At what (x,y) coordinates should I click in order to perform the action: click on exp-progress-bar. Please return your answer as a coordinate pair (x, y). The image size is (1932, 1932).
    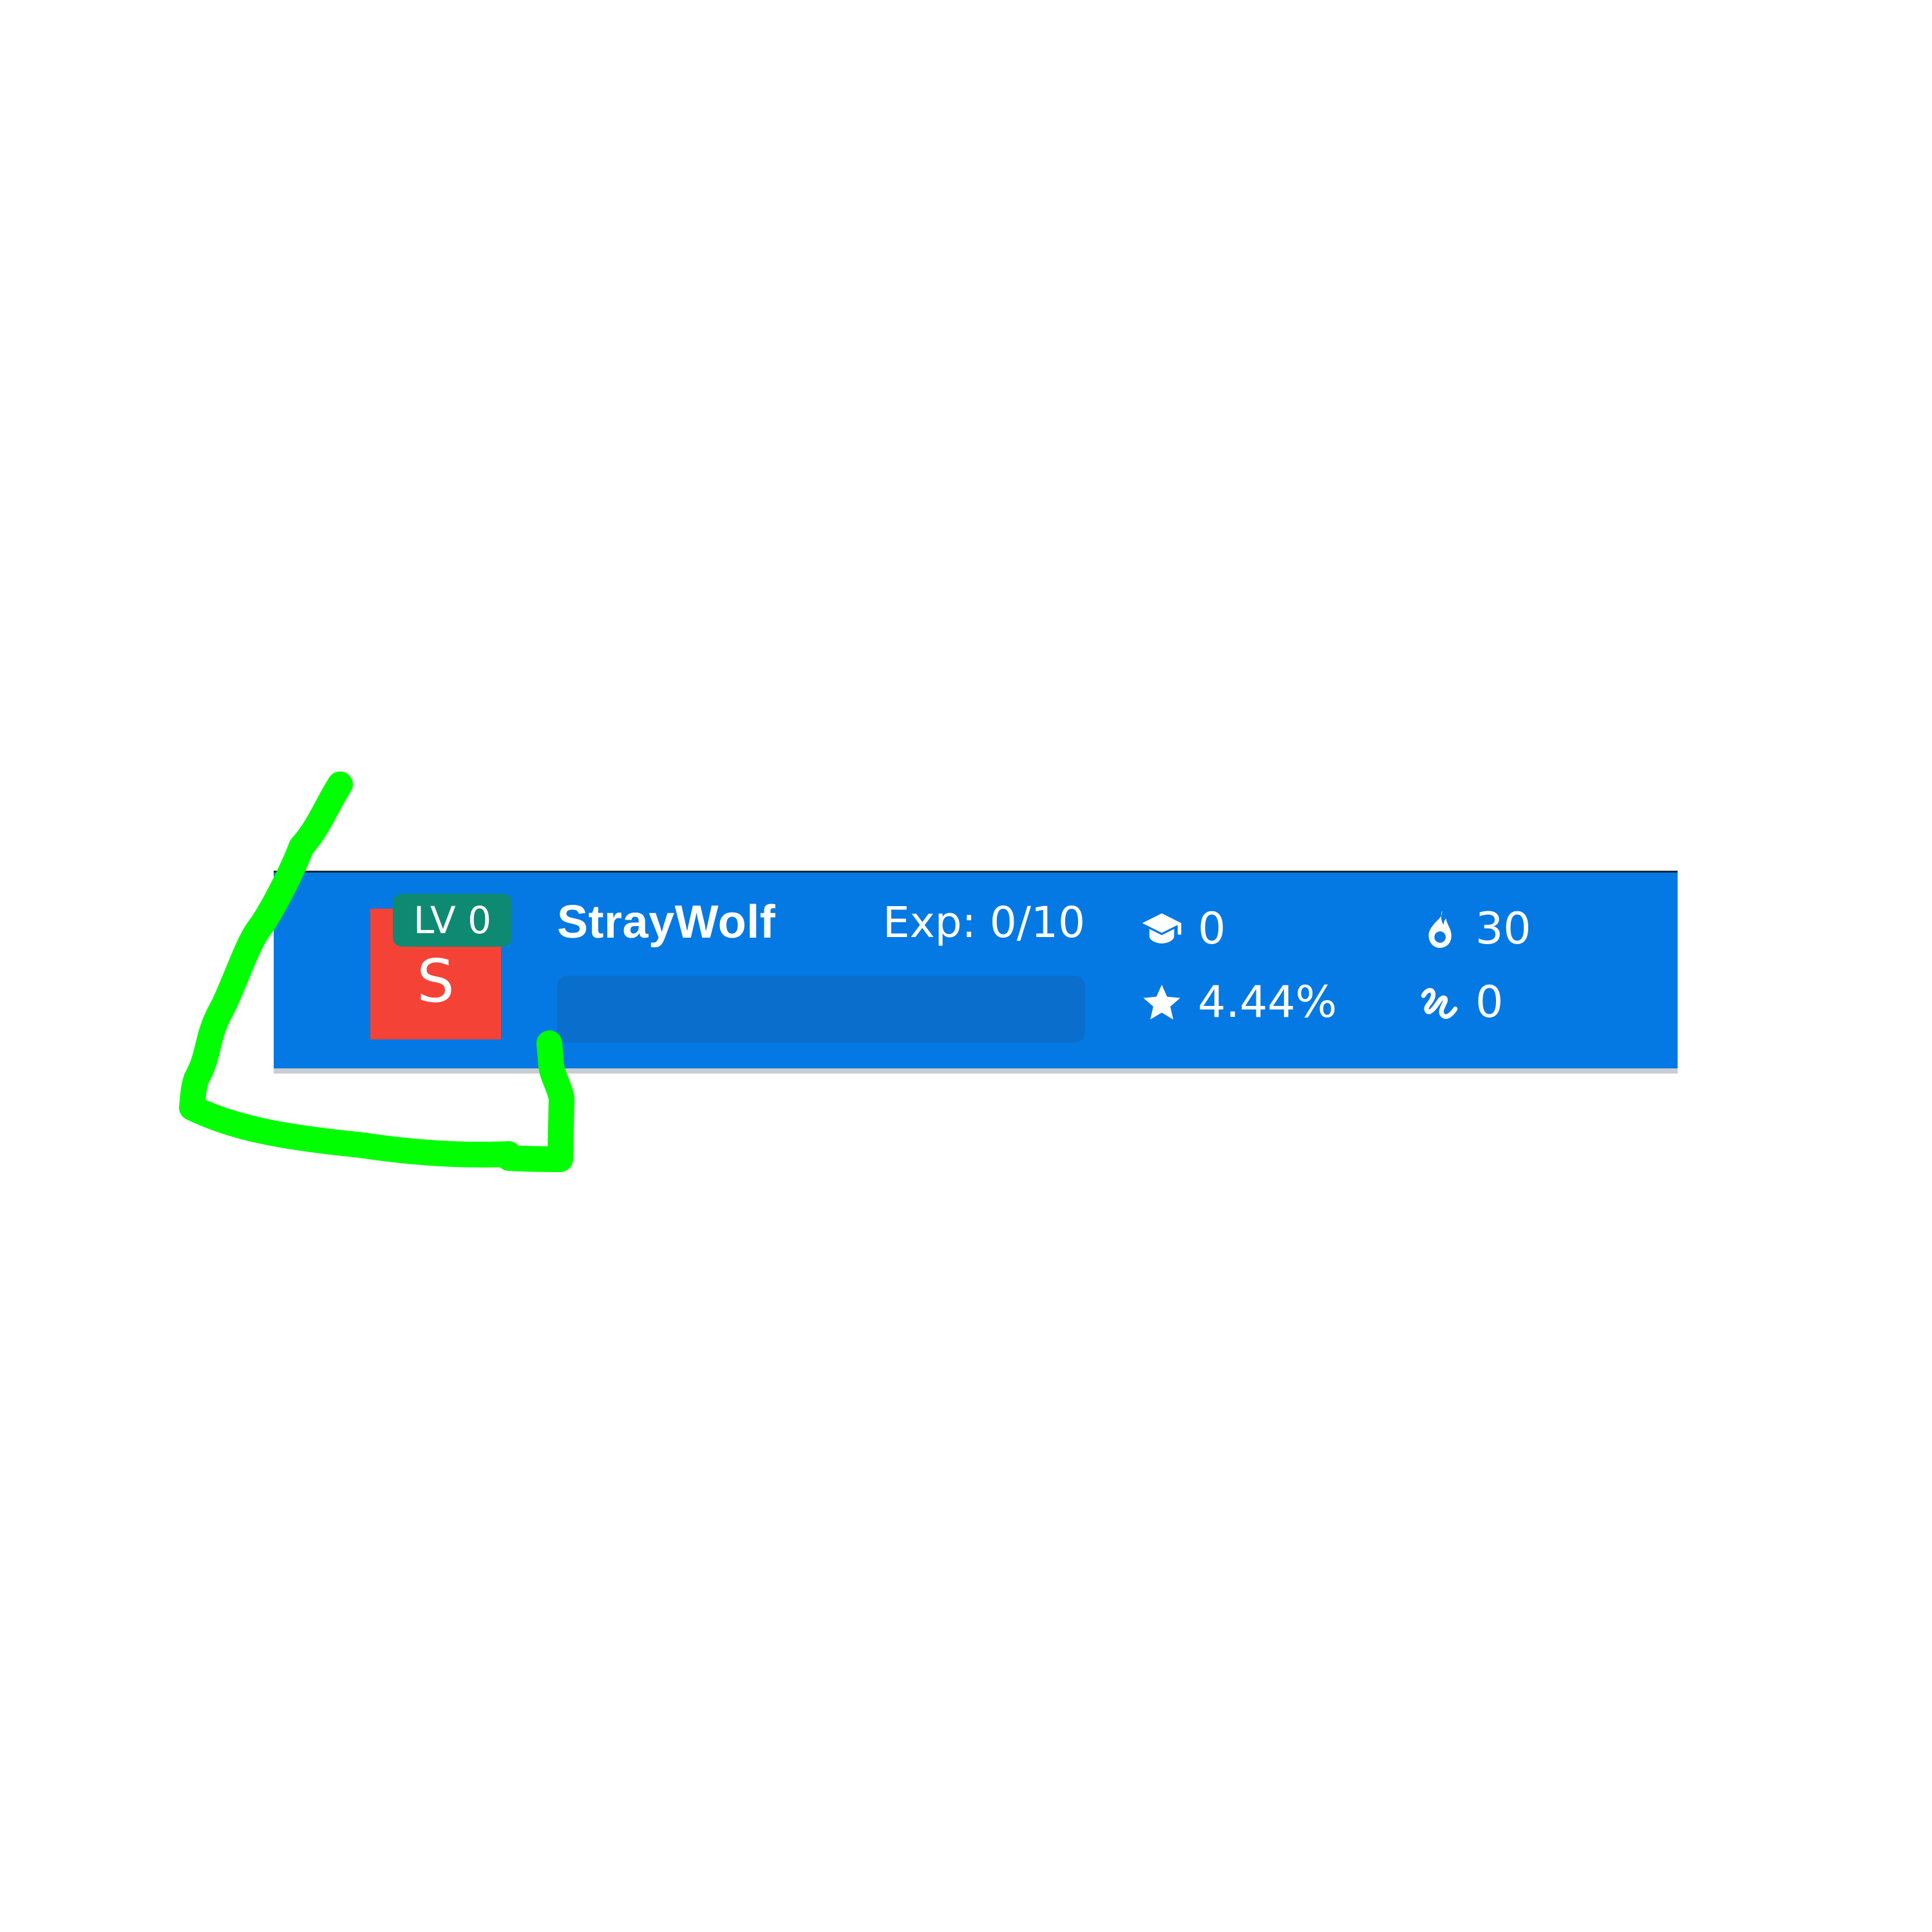
    Looking at the image, I should click on (821, 1009).